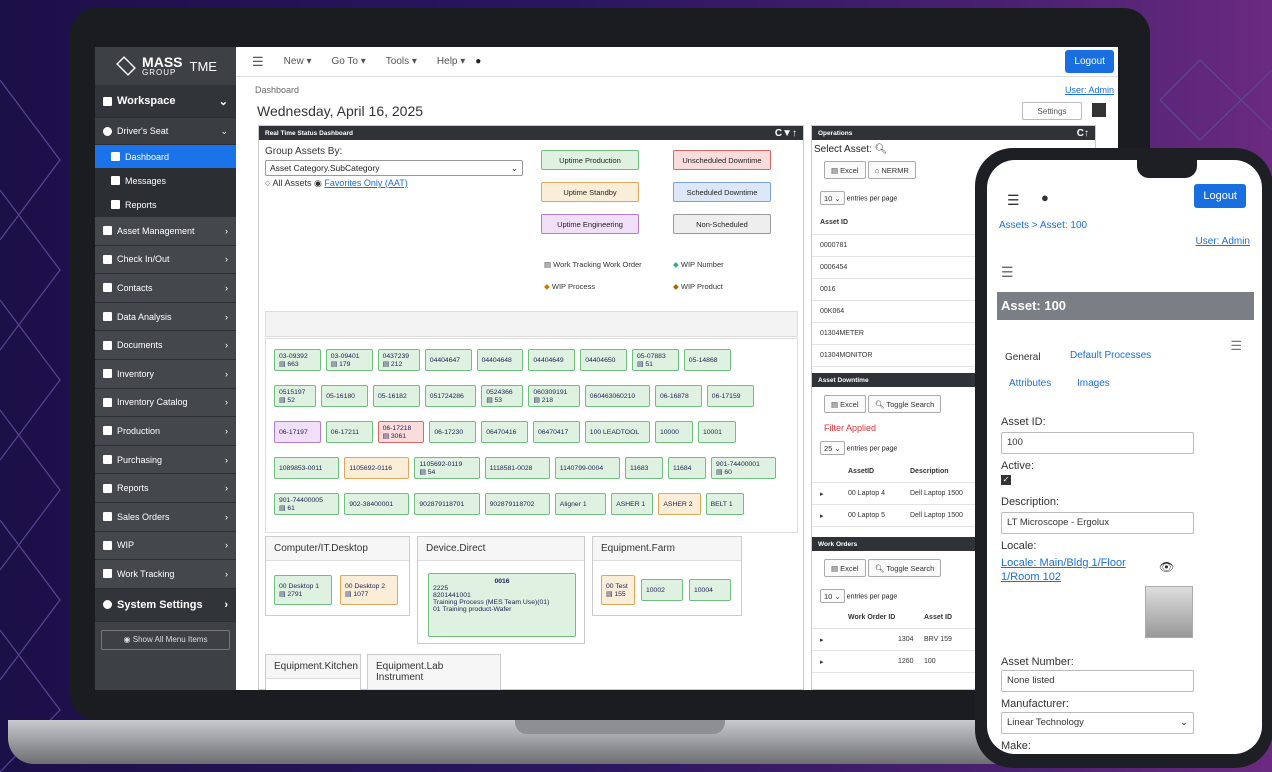 The width and height of the screenshot is (1272, 772). Describe the element at coordinates (165, 460) in the screenshot. I see `sidebar-item-8: Purchasing ›` at that location.